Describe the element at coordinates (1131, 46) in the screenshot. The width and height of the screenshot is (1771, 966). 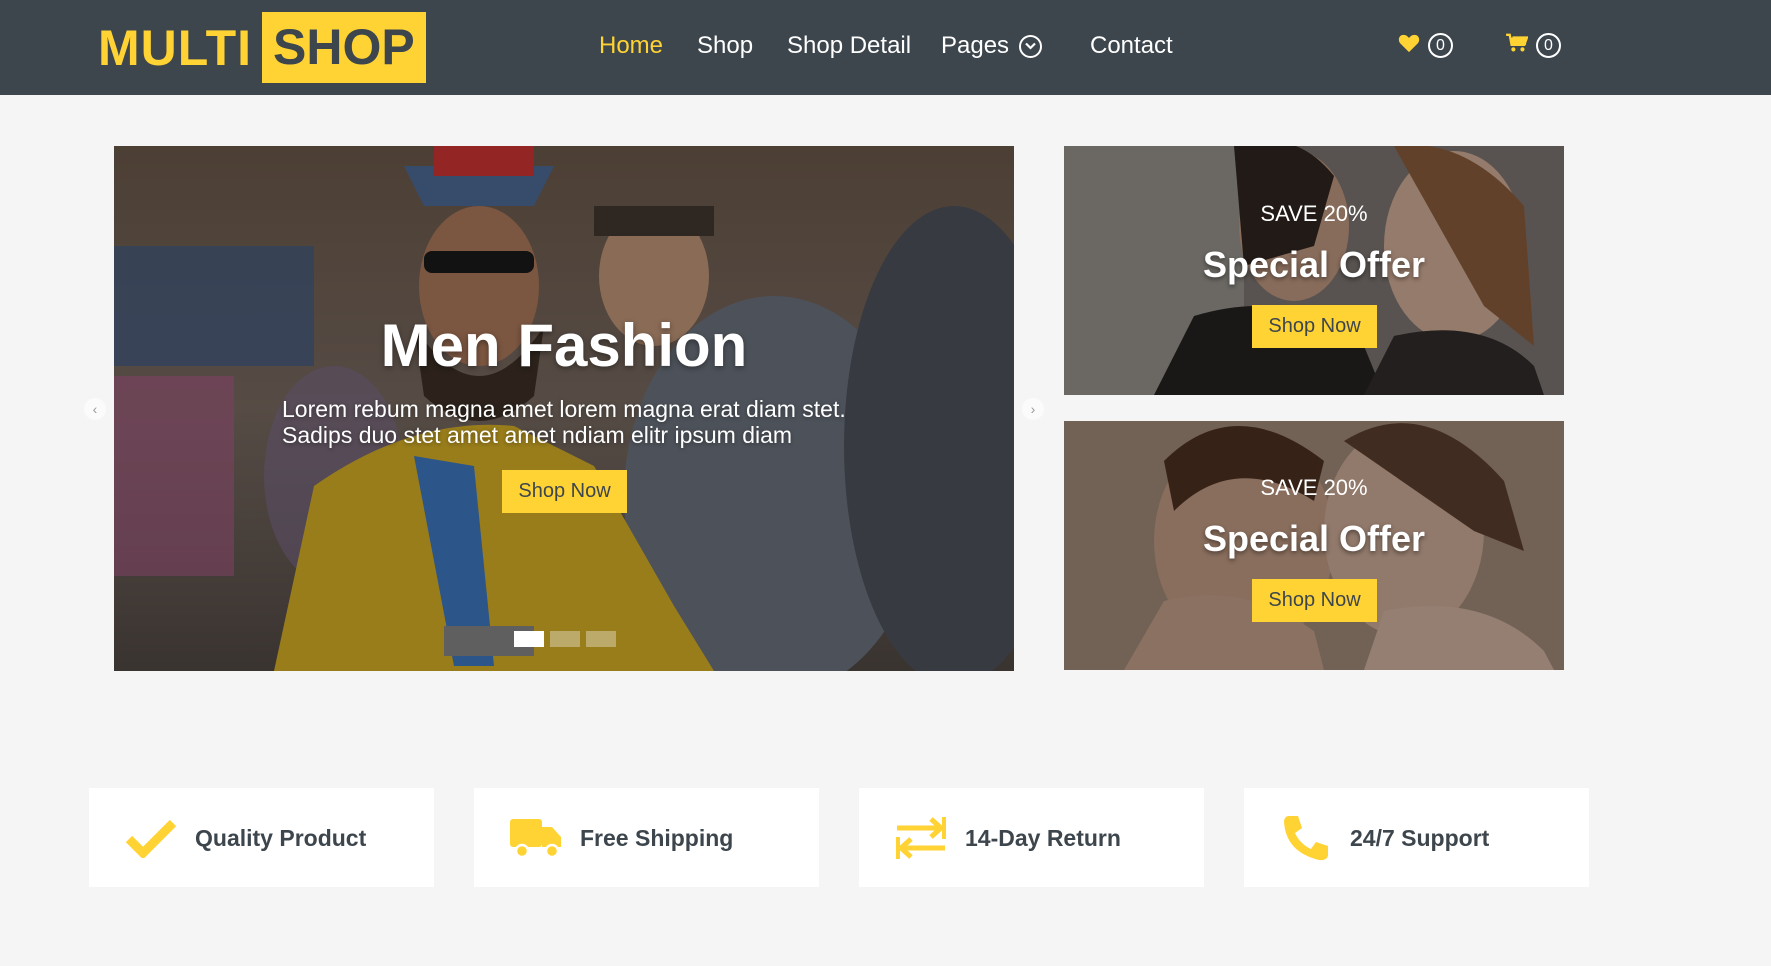
I see `nav-contact-link: Contact` at that location.